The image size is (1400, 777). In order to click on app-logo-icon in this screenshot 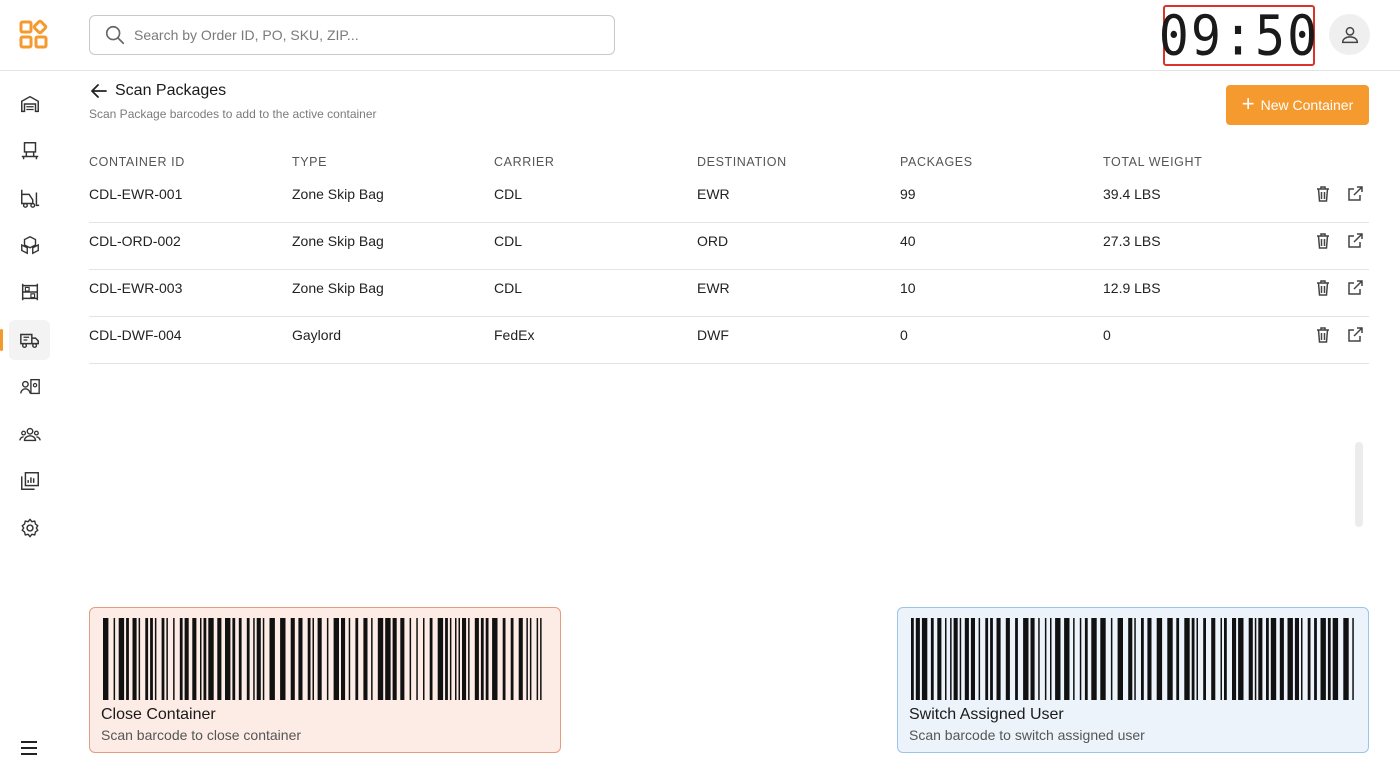, I will do `click(34, 35)`.